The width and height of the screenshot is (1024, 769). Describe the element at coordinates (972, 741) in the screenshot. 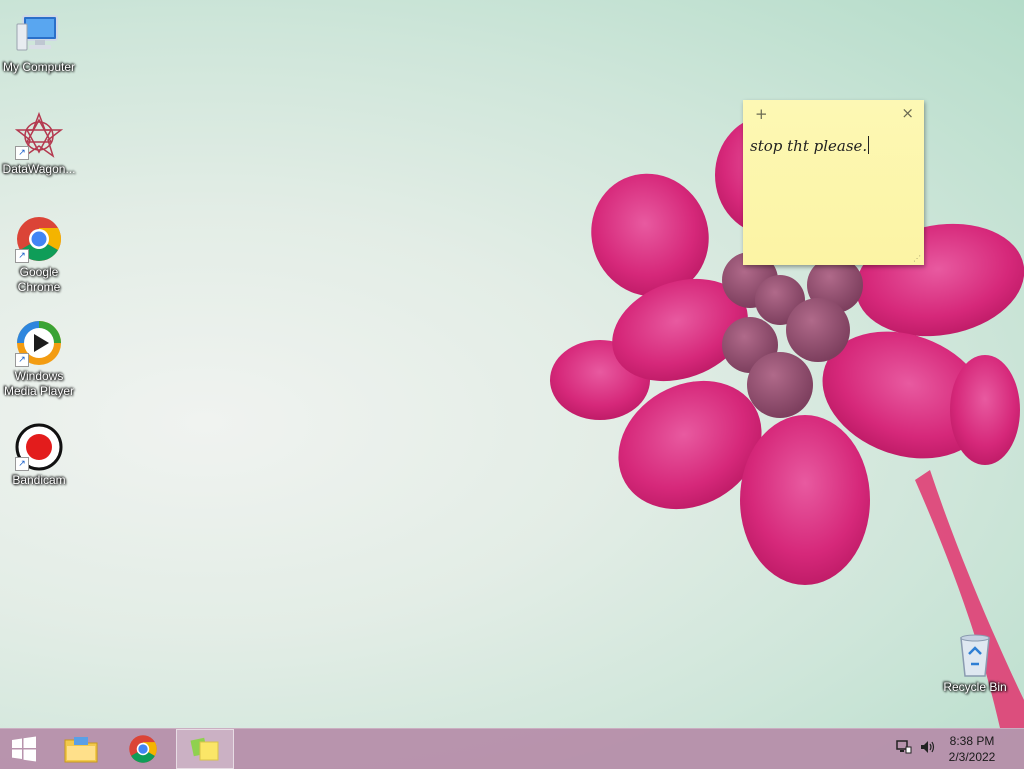

I see `clock-time: 8:38 PM` at that location.